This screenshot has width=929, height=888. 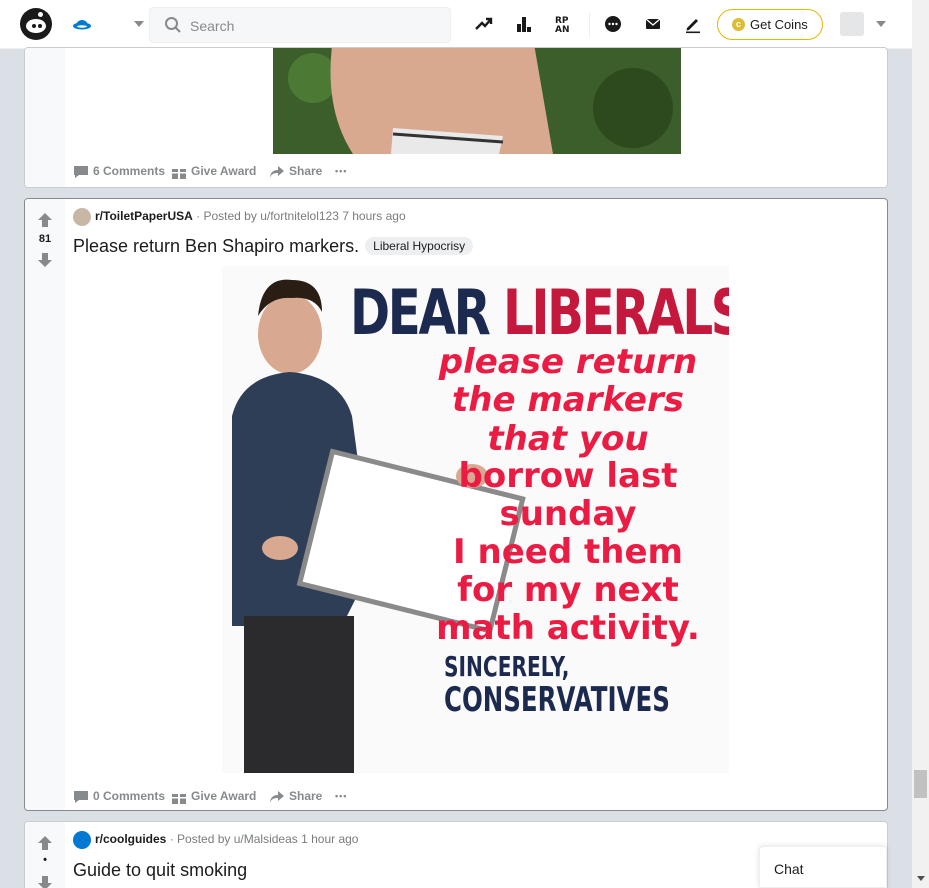 I want to click on meme-sincerely: SINCERELY,, so click(x=507, y=666).